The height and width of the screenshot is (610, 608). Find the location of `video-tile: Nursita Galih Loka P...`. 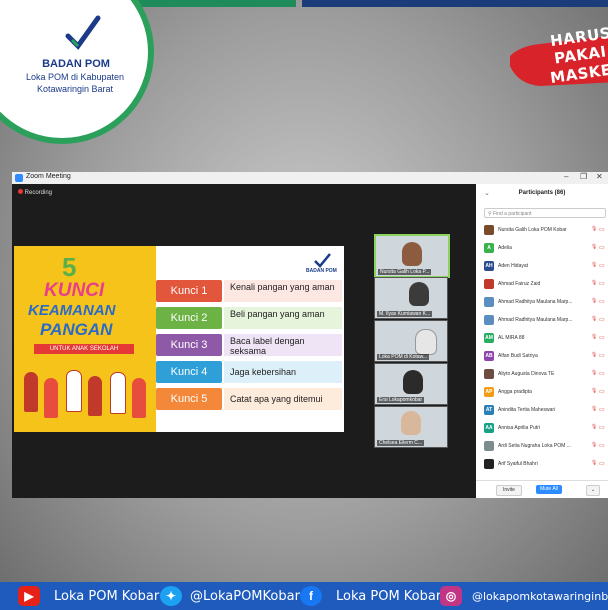

video-tile: Nursita Galih Loka P... is located at coordinates (412, 256).